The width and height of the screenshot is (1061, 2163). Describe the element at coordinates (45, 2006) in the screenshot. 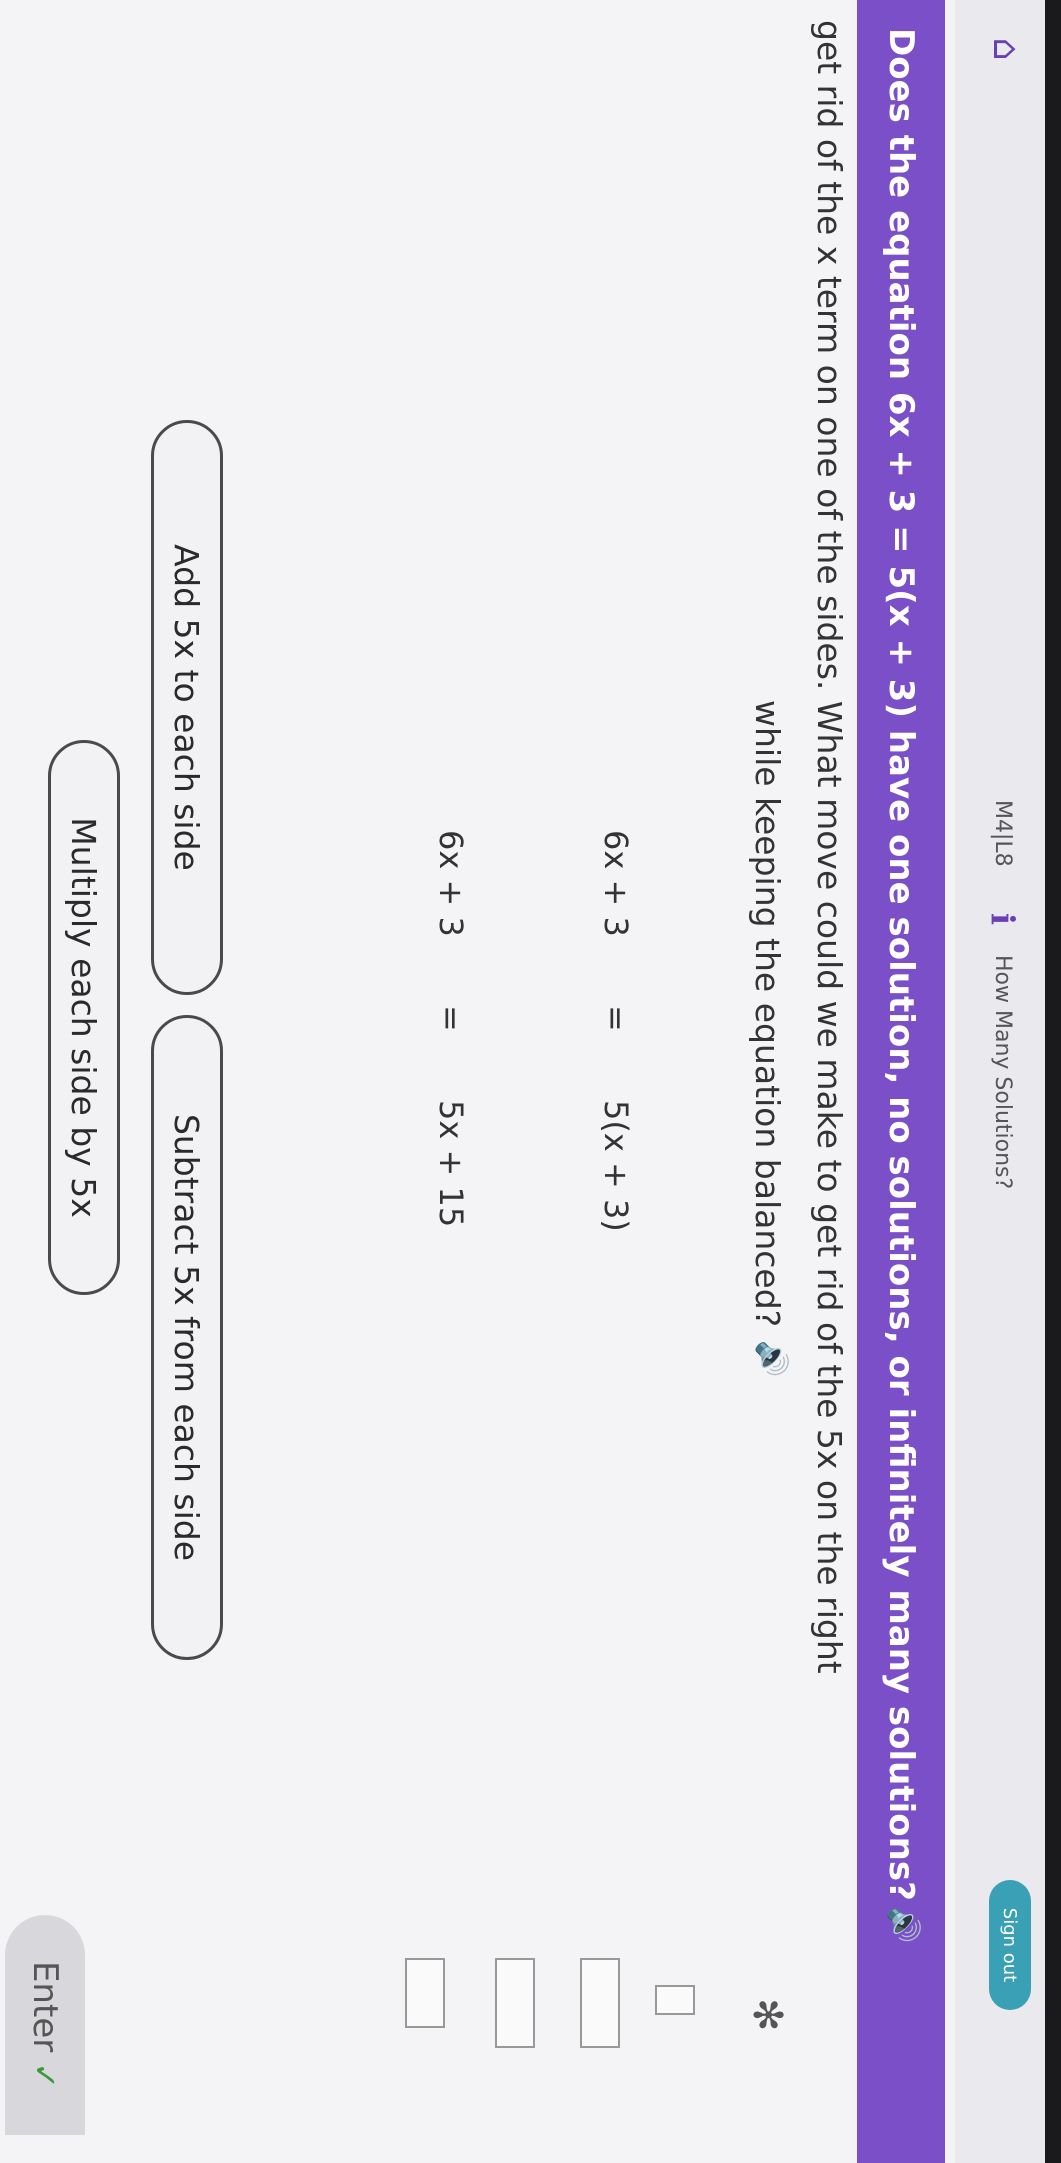

I see `enter-label: Enter` at that location.